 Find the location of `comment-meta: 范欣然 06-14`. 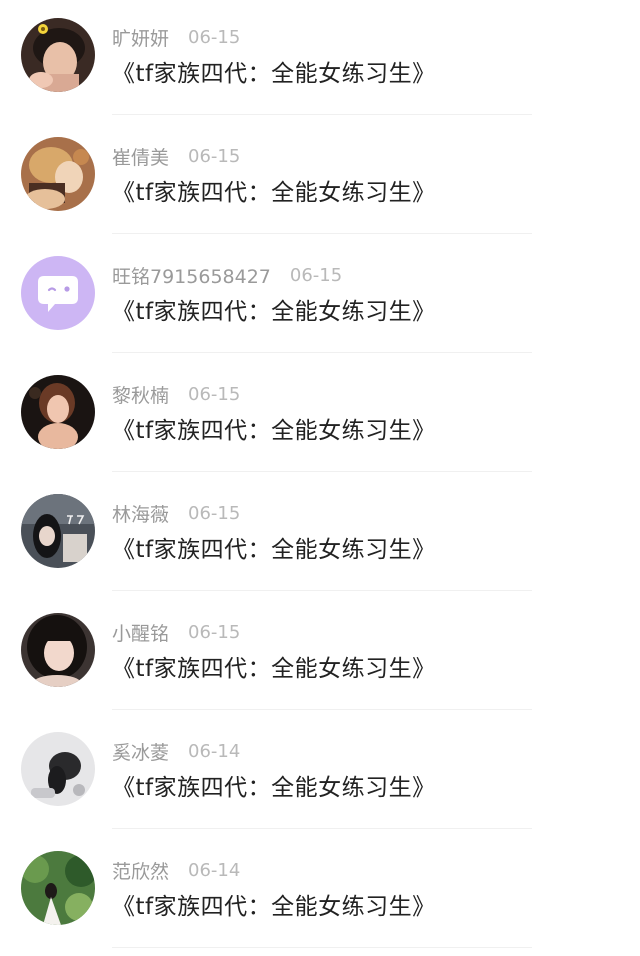

comment-meta: 范欣然 06-14 is located at coordinates (176, 870).